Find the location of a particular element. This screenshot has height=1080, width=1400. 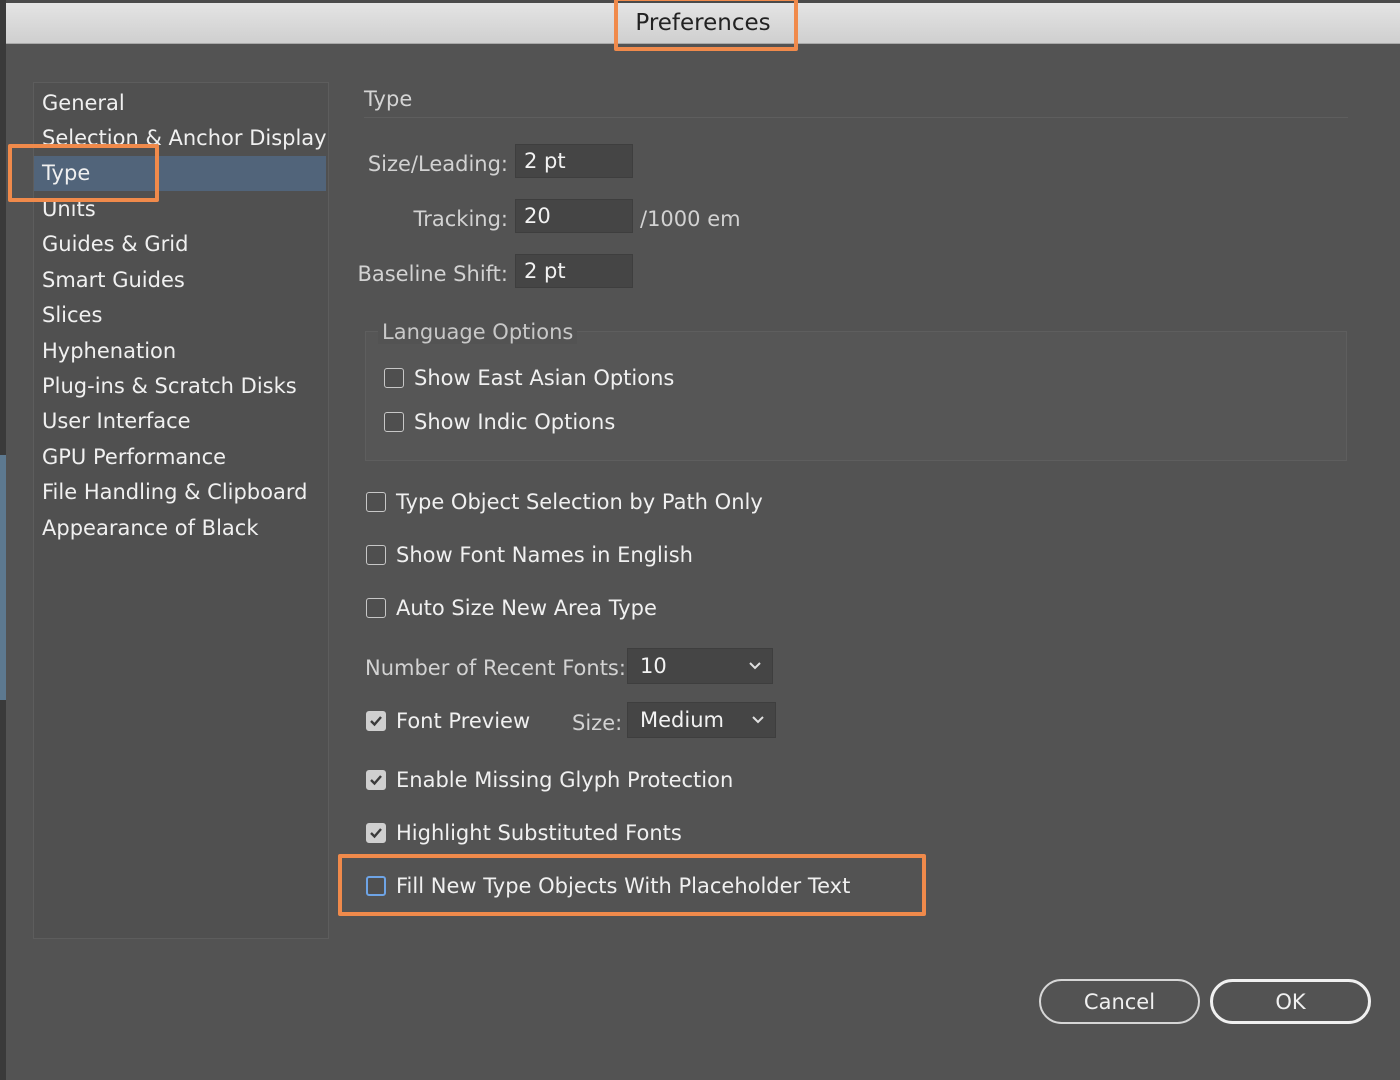

highlight-substituted-label: Highlight Substituted Fonts is located at coordinates (539, 833).